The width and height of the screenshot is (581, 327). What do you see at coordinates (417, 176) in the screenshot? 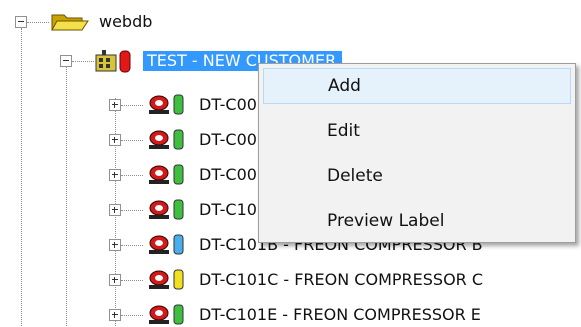
I see `delete-menu-item: Delete` at bounding box center [417, 176].